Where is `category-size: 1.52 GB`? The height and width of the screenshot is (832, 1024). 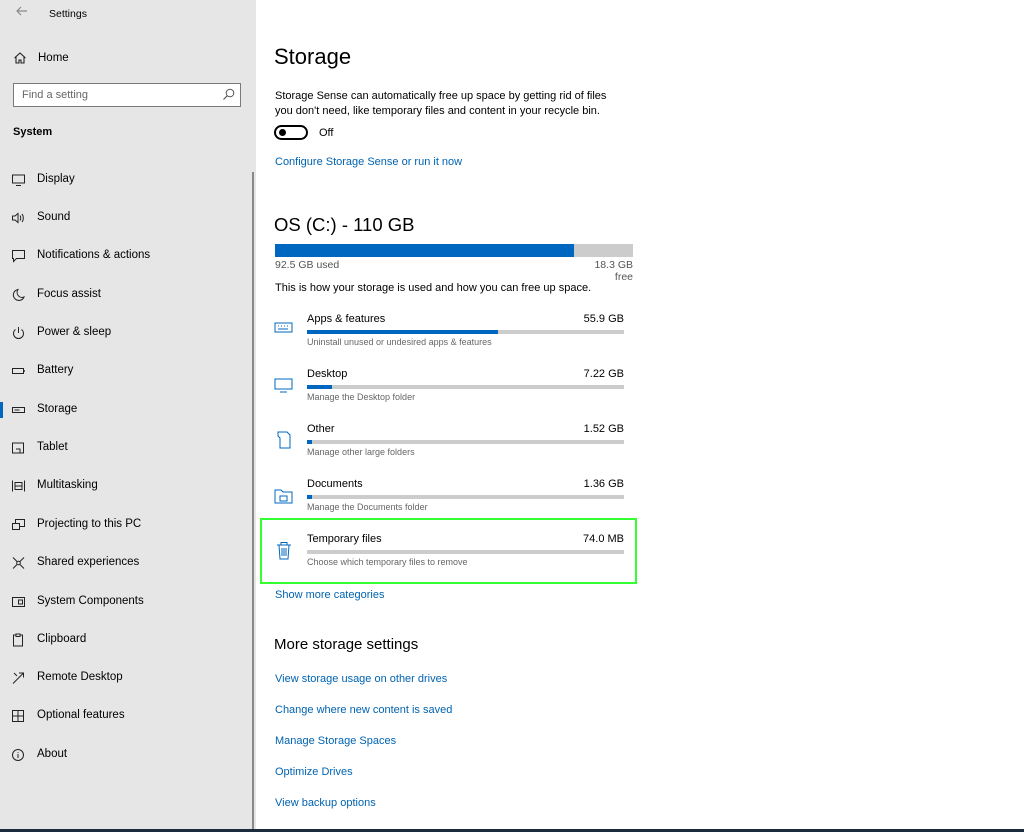
category-size: 1.52 GB is located at coordinates (603, 429).